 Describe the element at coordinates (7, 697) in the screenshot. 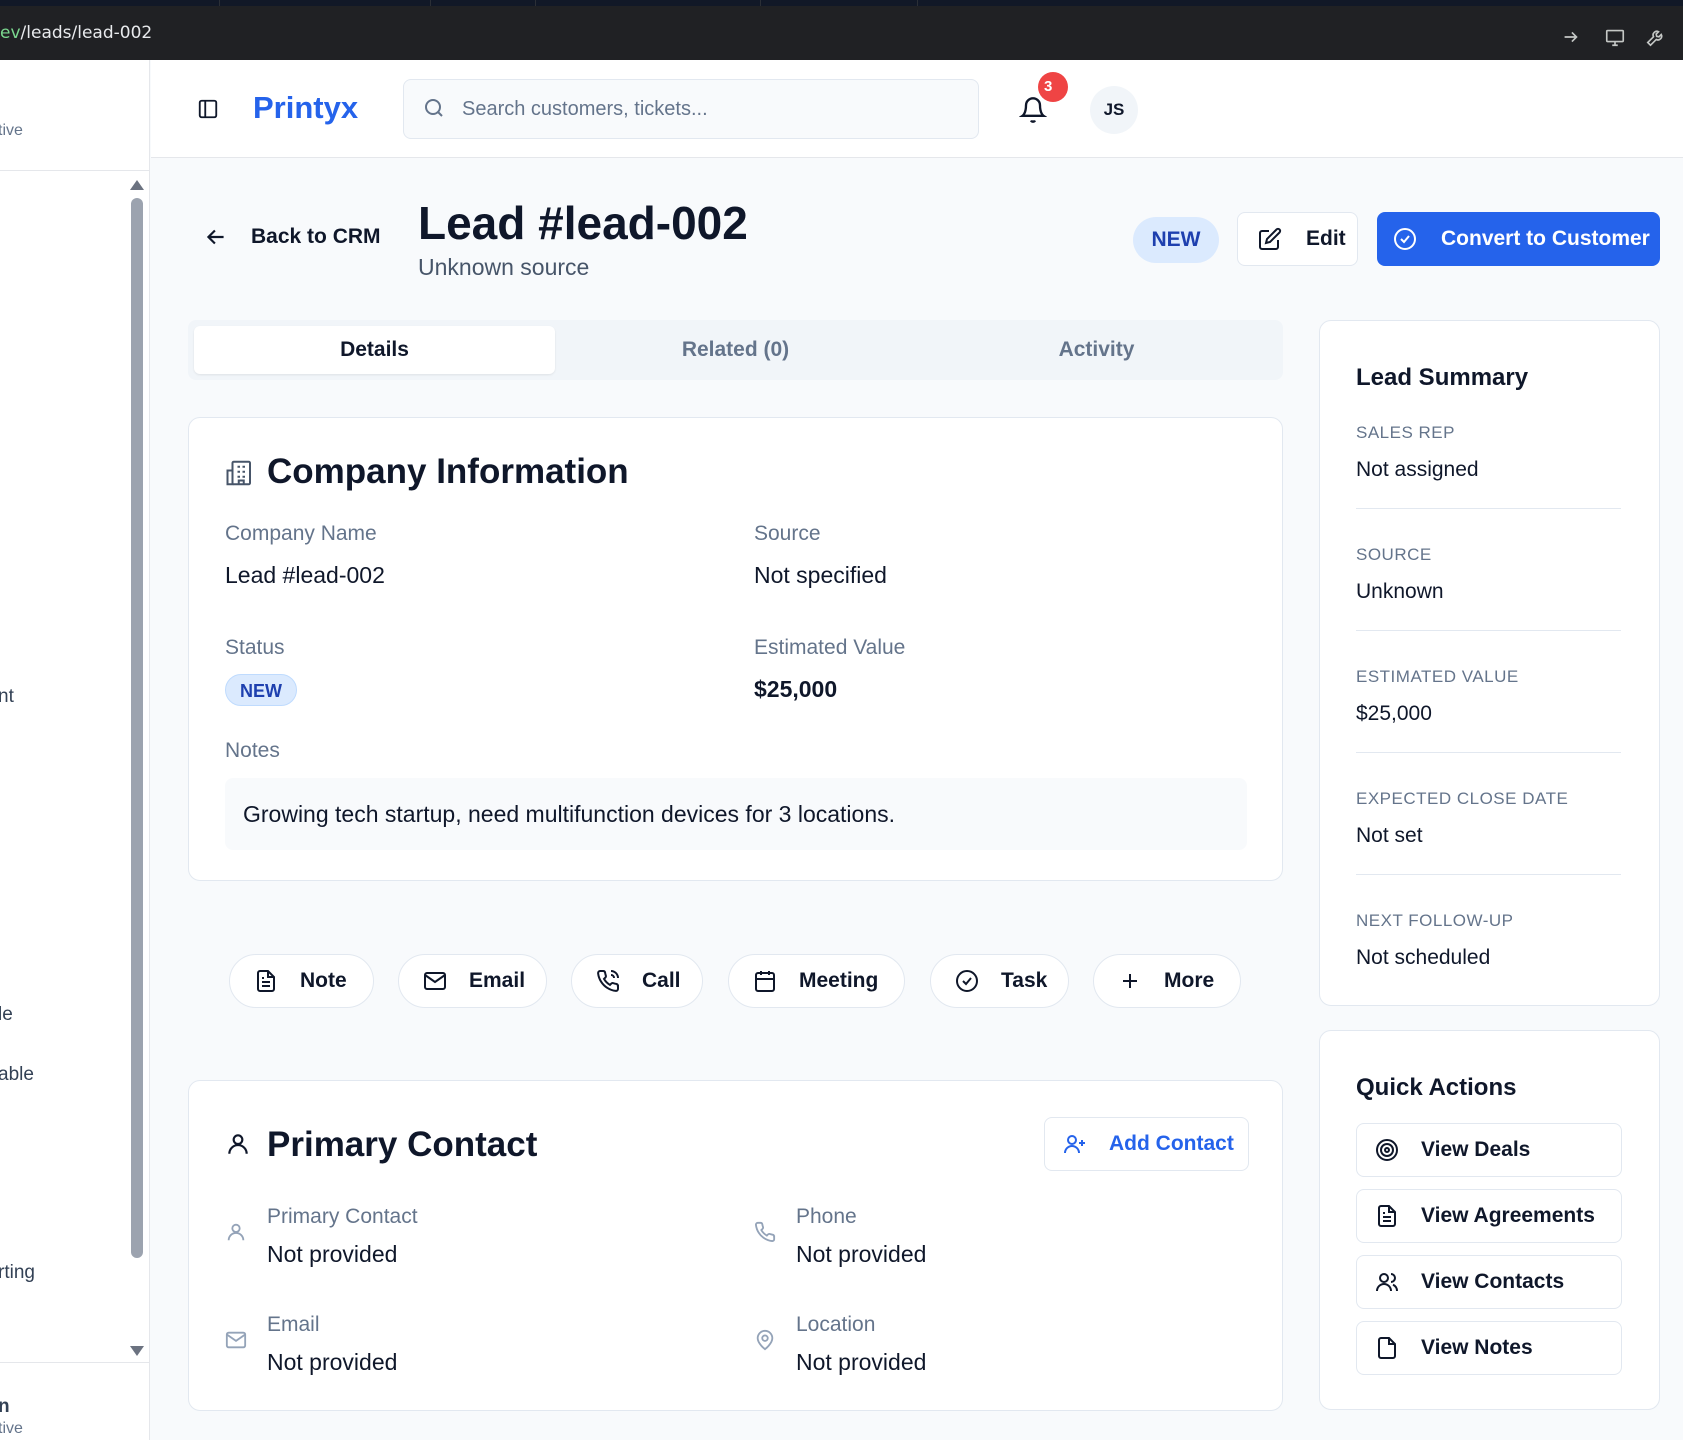

I see `sidebar-item-label: nt` at that location.